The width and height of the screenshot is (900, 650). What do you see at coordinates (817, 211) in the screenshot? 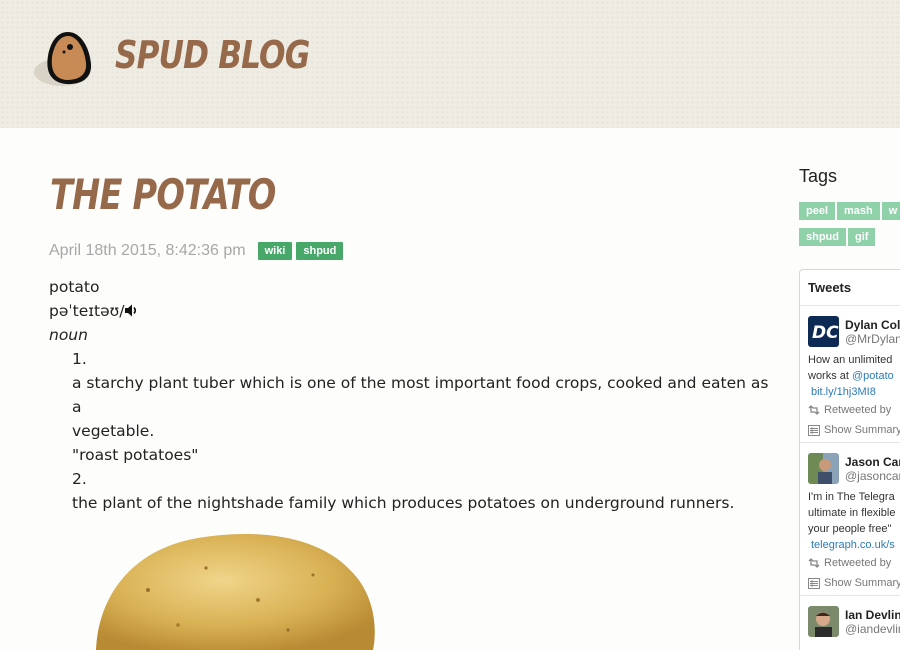
I see `tag-peel: peel` at bounding box center [817, 211].